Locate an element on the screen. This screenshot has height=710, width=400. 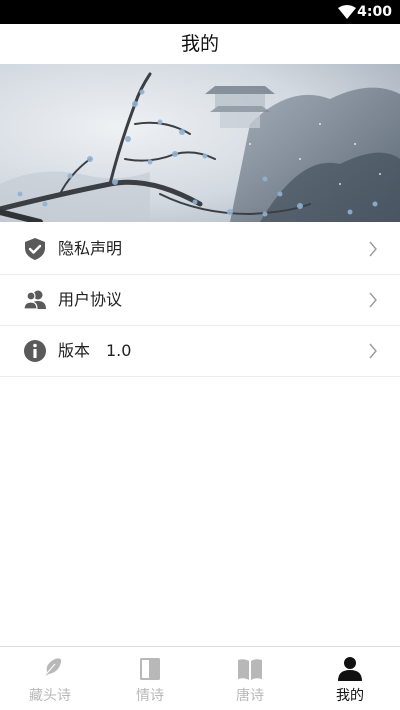
menu-item-version: 版本 1.0 is located at coordinates (200, 351).